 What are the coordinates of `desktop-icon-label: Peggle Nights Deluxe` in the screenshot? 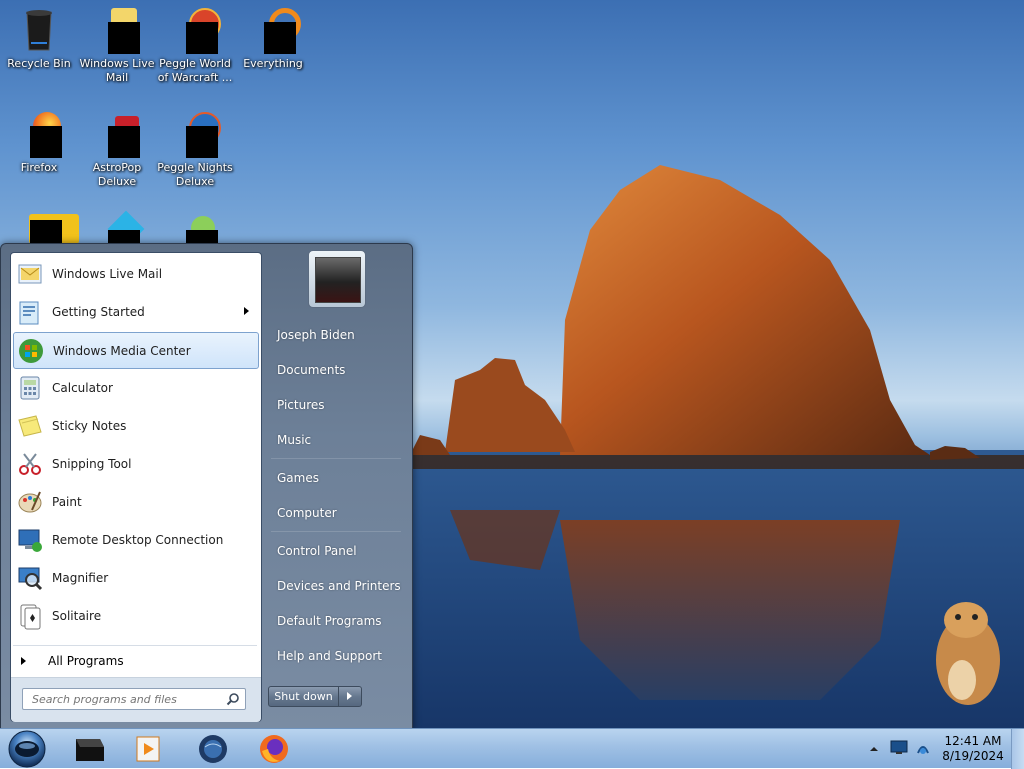 It's located at (195, 174).